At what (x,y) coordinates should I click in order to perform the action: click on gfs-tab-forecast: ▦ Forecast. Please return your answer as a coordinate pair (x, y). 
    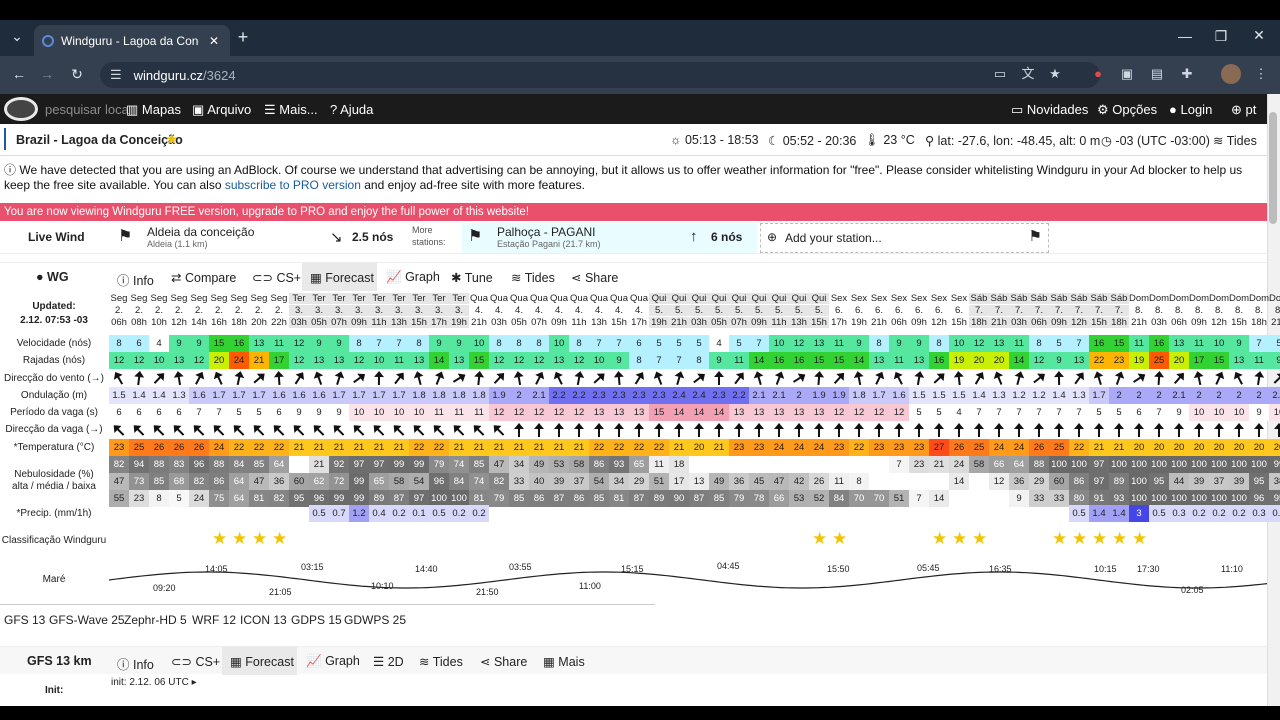
    Looking at the image, I should click on (262, 661).